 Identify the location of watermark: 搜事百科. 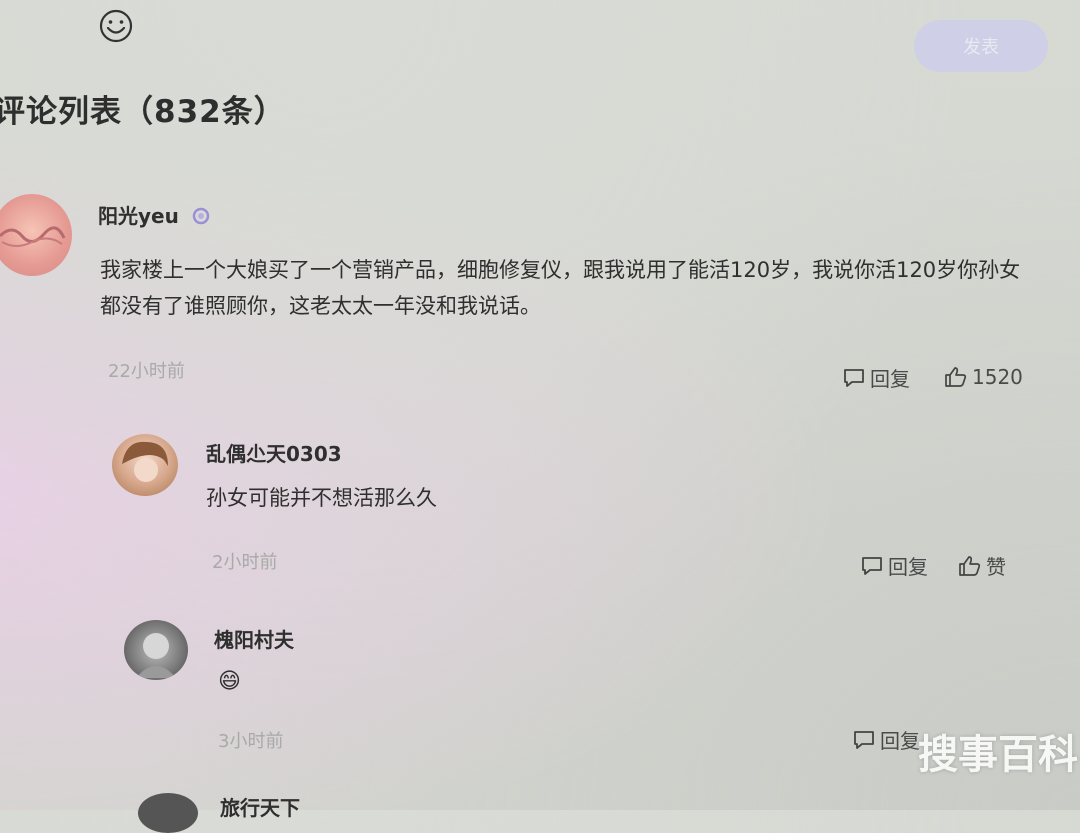
(998, 755).